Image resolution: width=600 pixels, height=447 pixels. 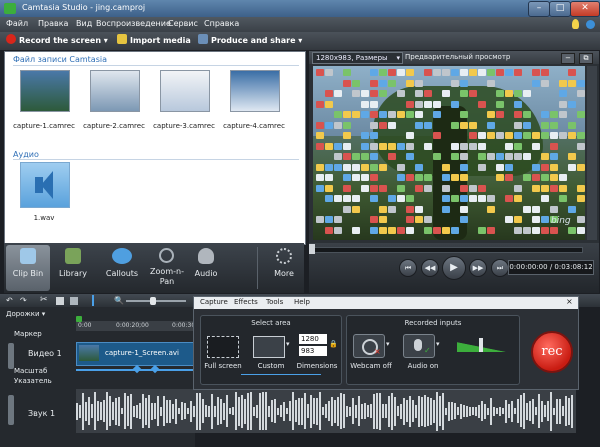 What do you see at coordinates (153, 301) in the screenshot?
I see `zoom-slider-handle` at bounding box center [153, 301].